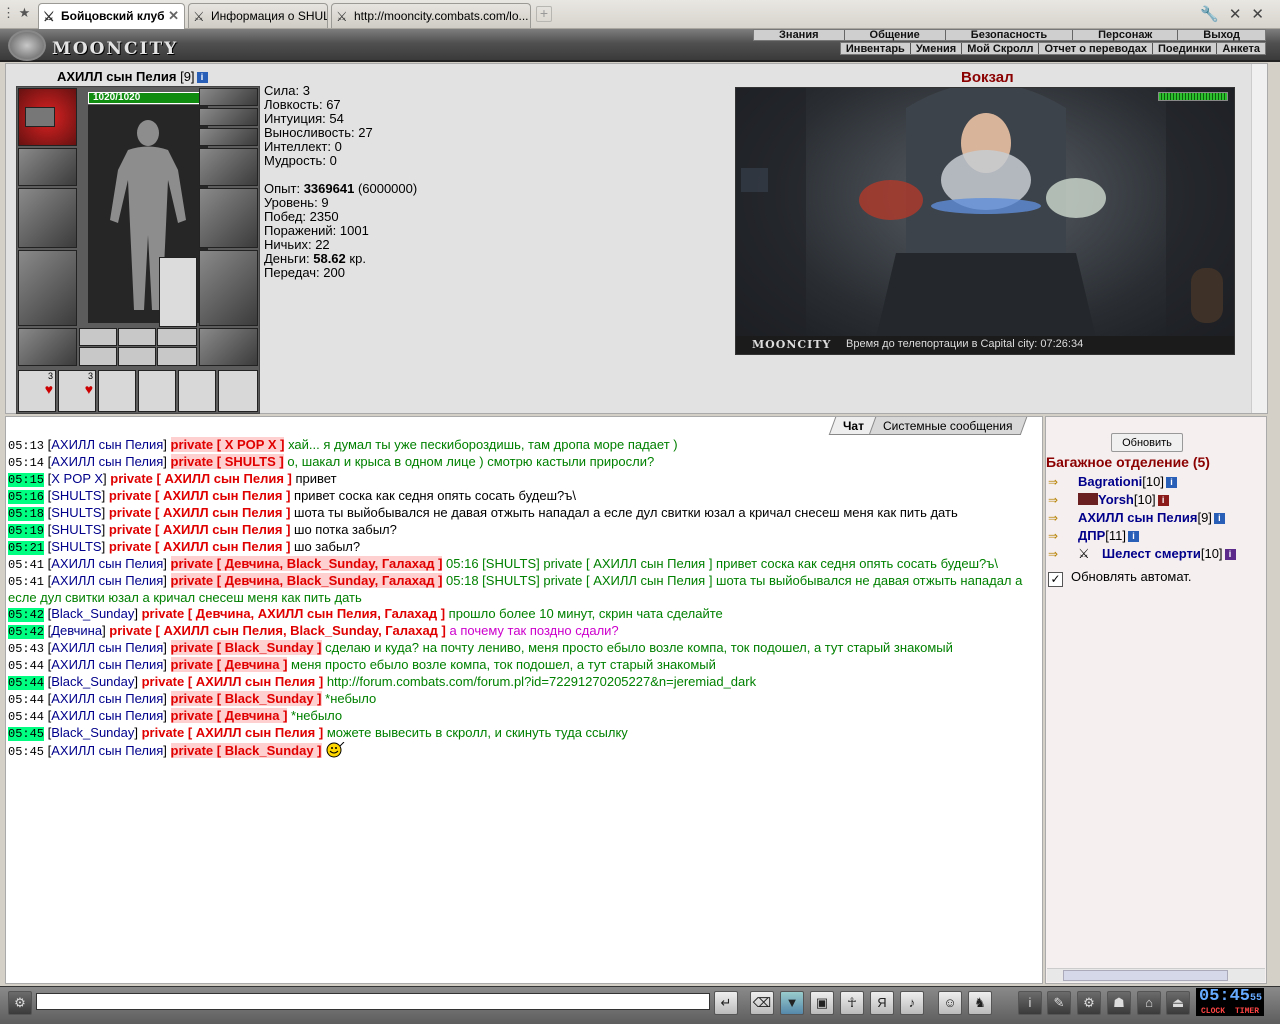  I want to click on menu-profile: Анкета, so click(1240, 49).